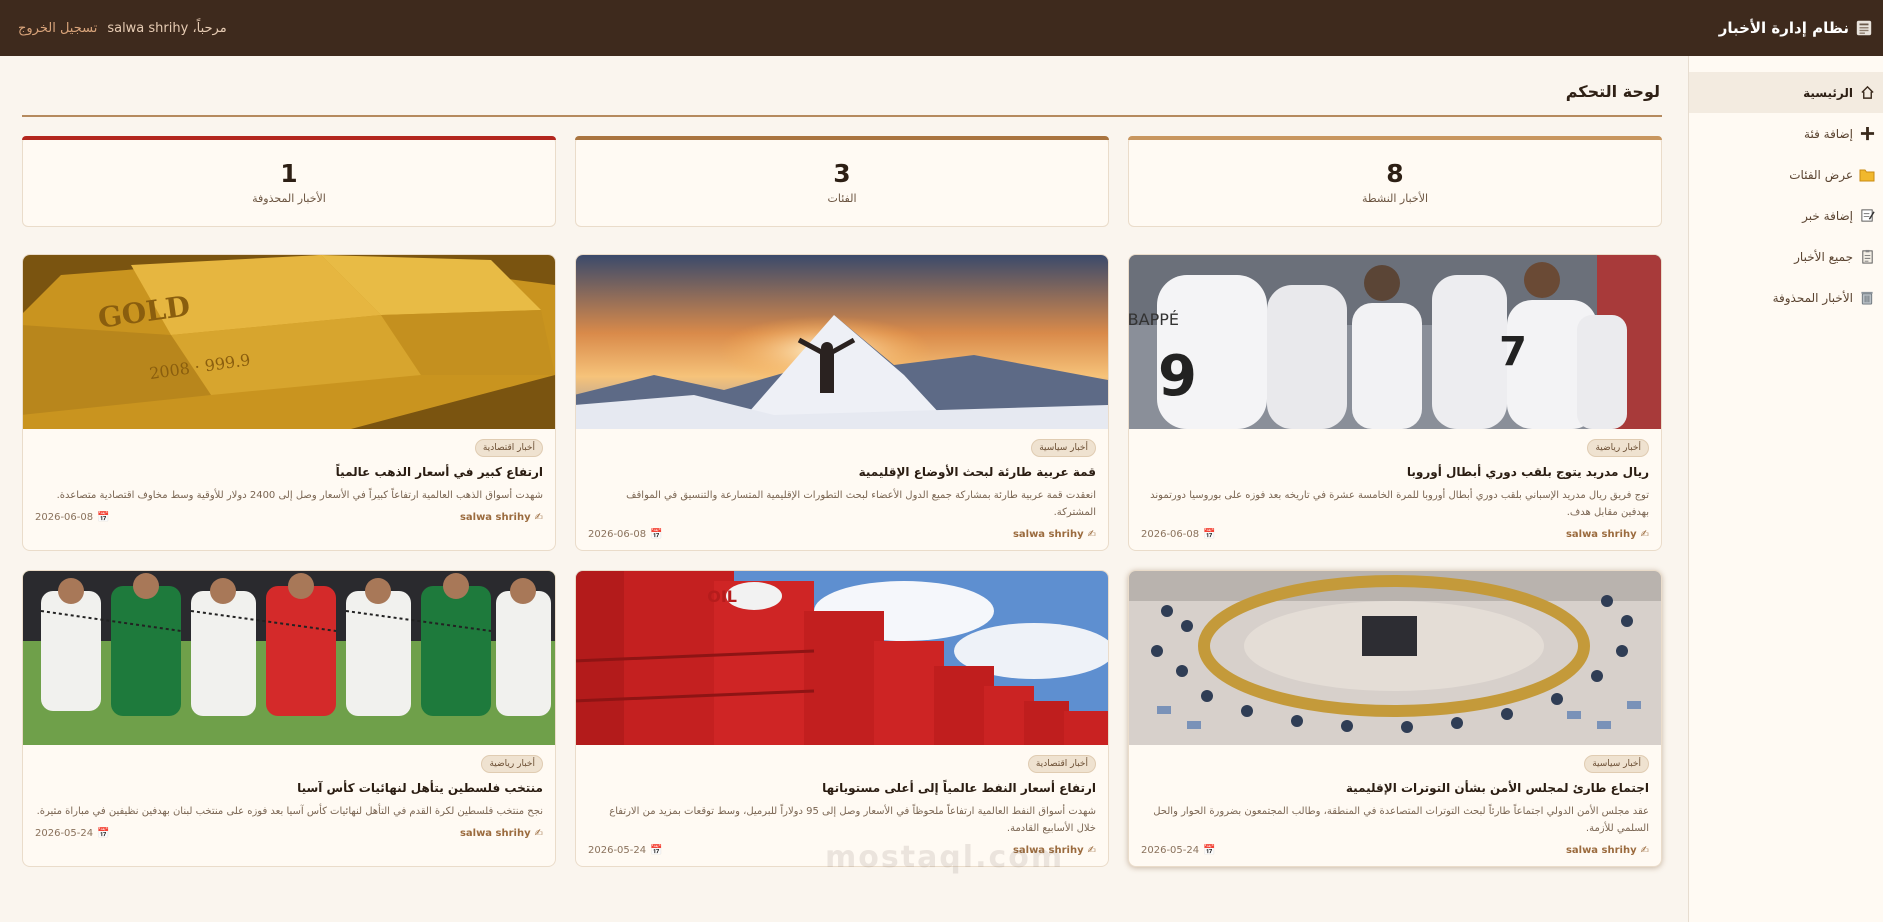 The height and width of the screenshot is (922, 1883). Describe the element at coordinates (1177, 376) in the screenshot. I see `svg-text: 9` at that location.